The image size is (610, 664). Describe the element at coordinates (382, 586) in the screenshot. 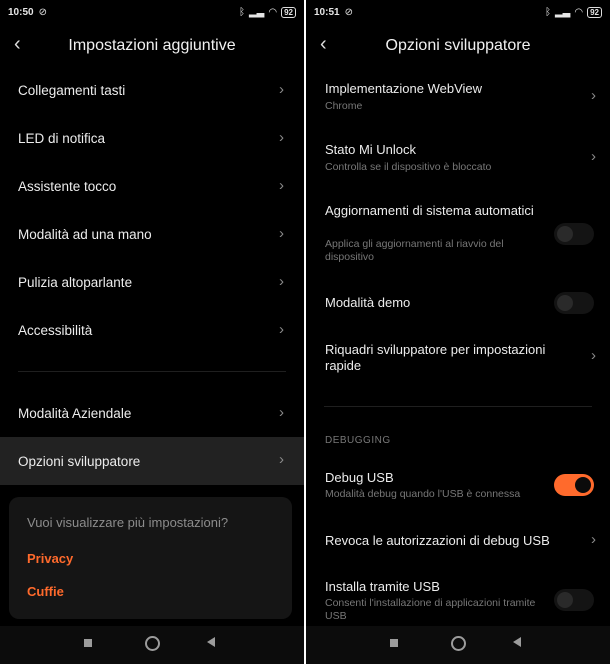

I see `dev-option-title: Installa tramite USB` at that location.